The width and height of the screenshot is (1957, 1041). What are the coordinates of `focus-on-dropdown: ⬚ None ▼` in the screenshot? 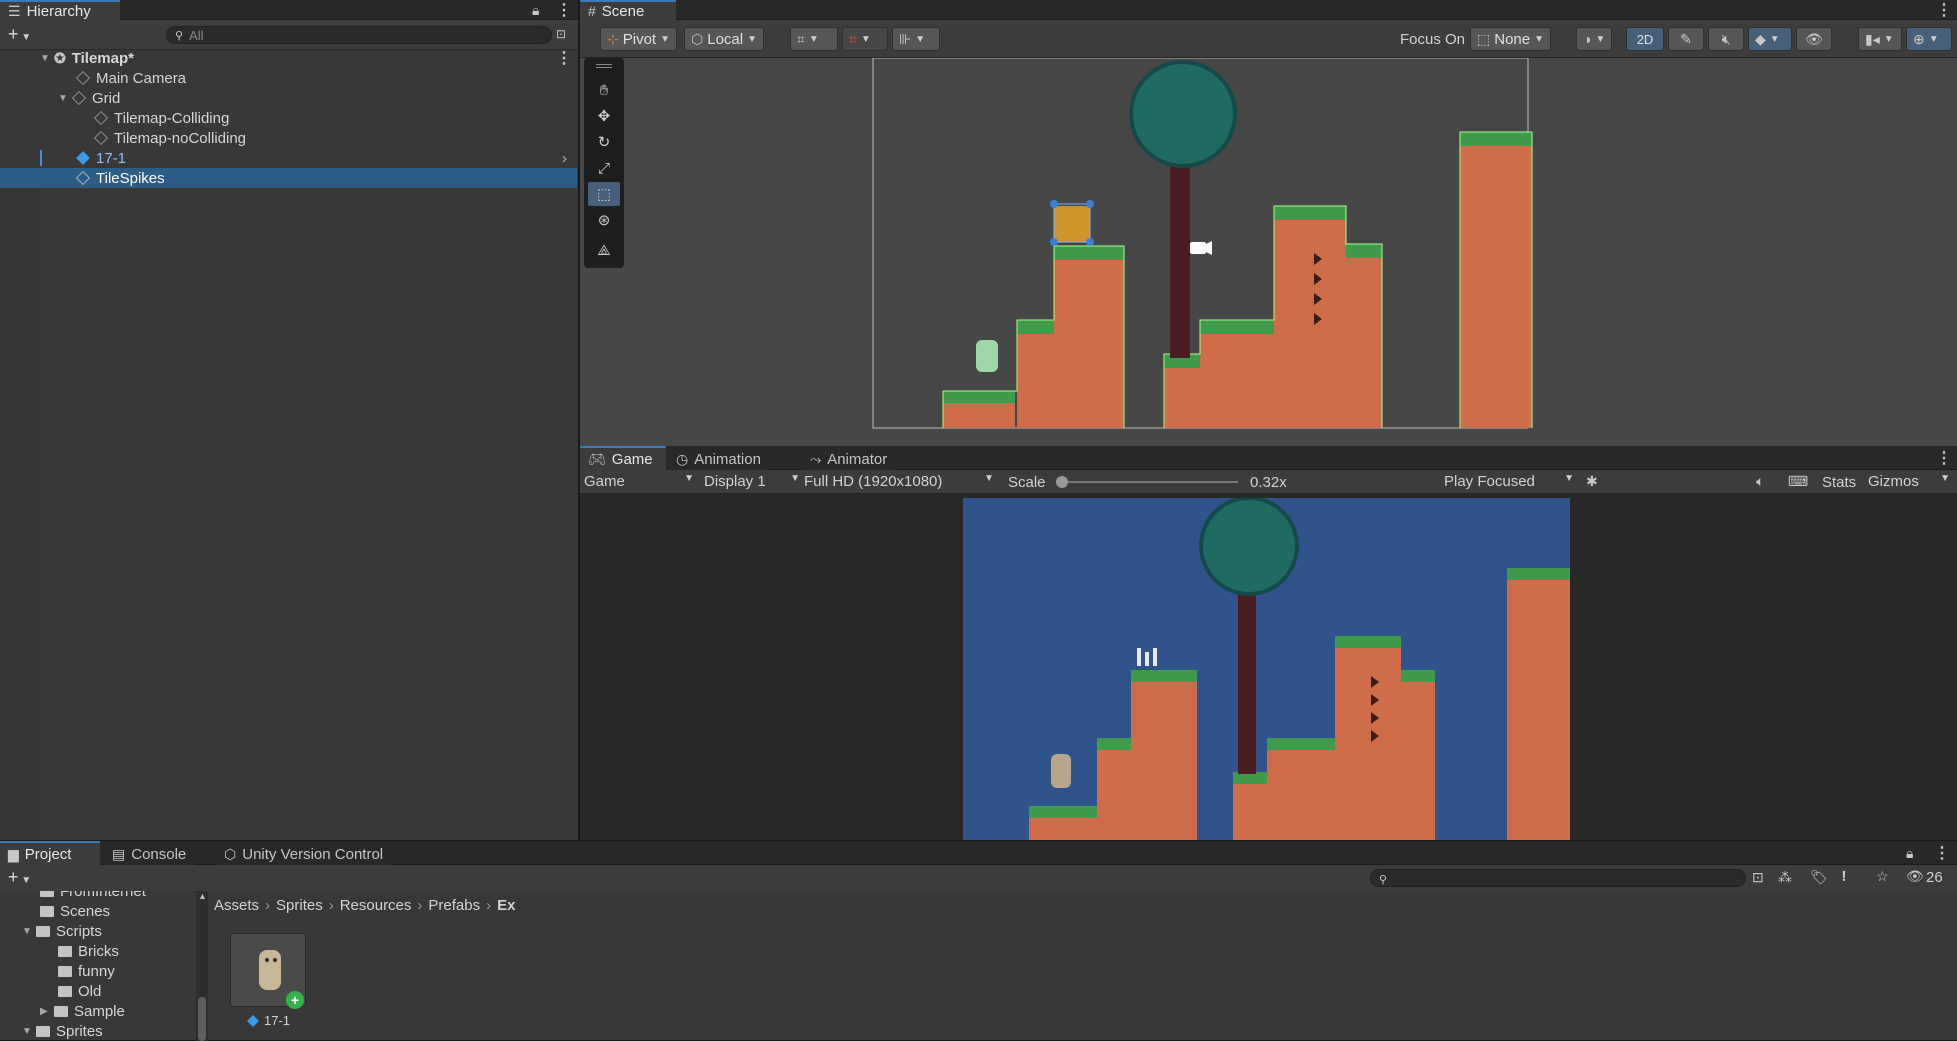 It's located at (1510, 39).